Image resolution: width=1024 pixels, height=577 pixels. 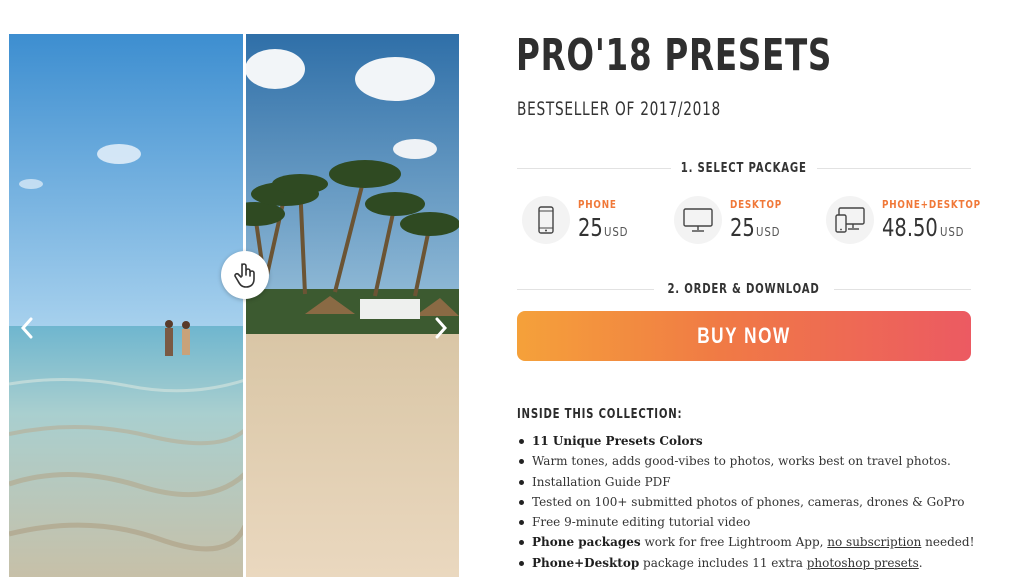 What do you see at coordinates (674, 55) in the screenshot?
I see `product-title: PRO'18 PRESETS` at bounding box center [674, 55].